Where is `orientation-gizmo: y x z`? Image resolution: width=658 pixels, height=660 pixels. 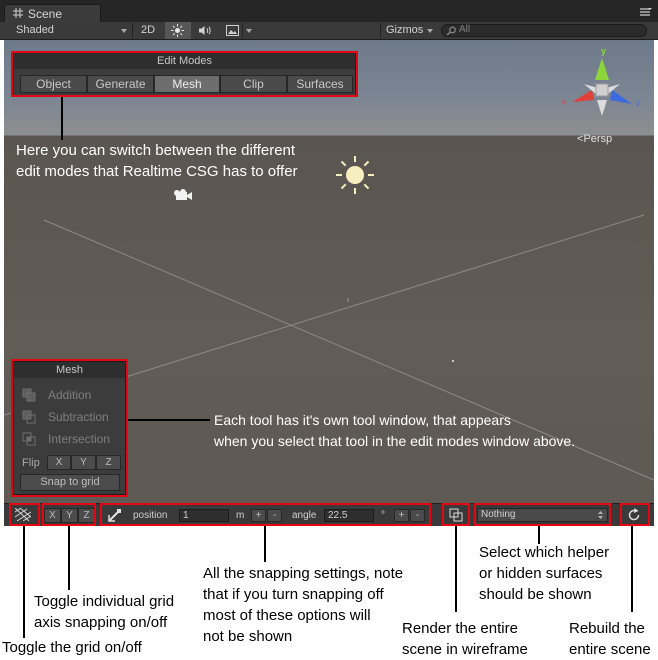
orientation-gizmo: y x z is located at coordinates (604, 85).